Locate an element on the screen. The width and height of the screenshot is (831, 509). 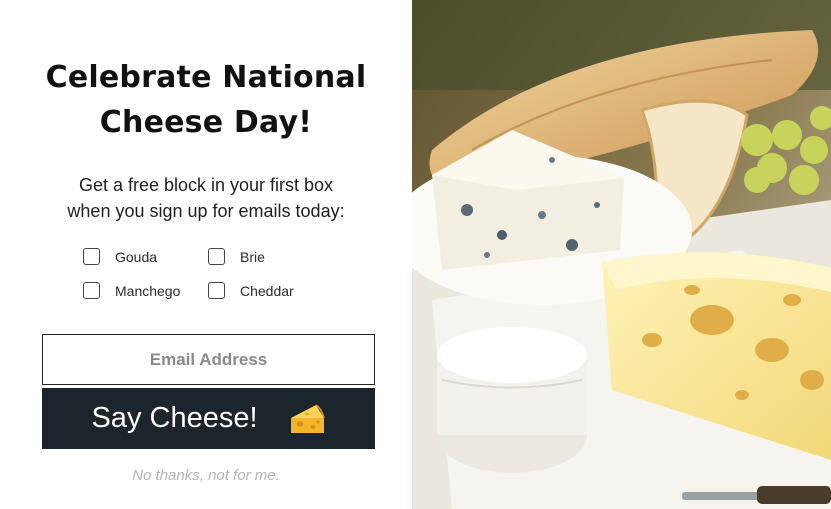
popup-title-line-2: Cheese Day! is located at coordinates (206, 122).